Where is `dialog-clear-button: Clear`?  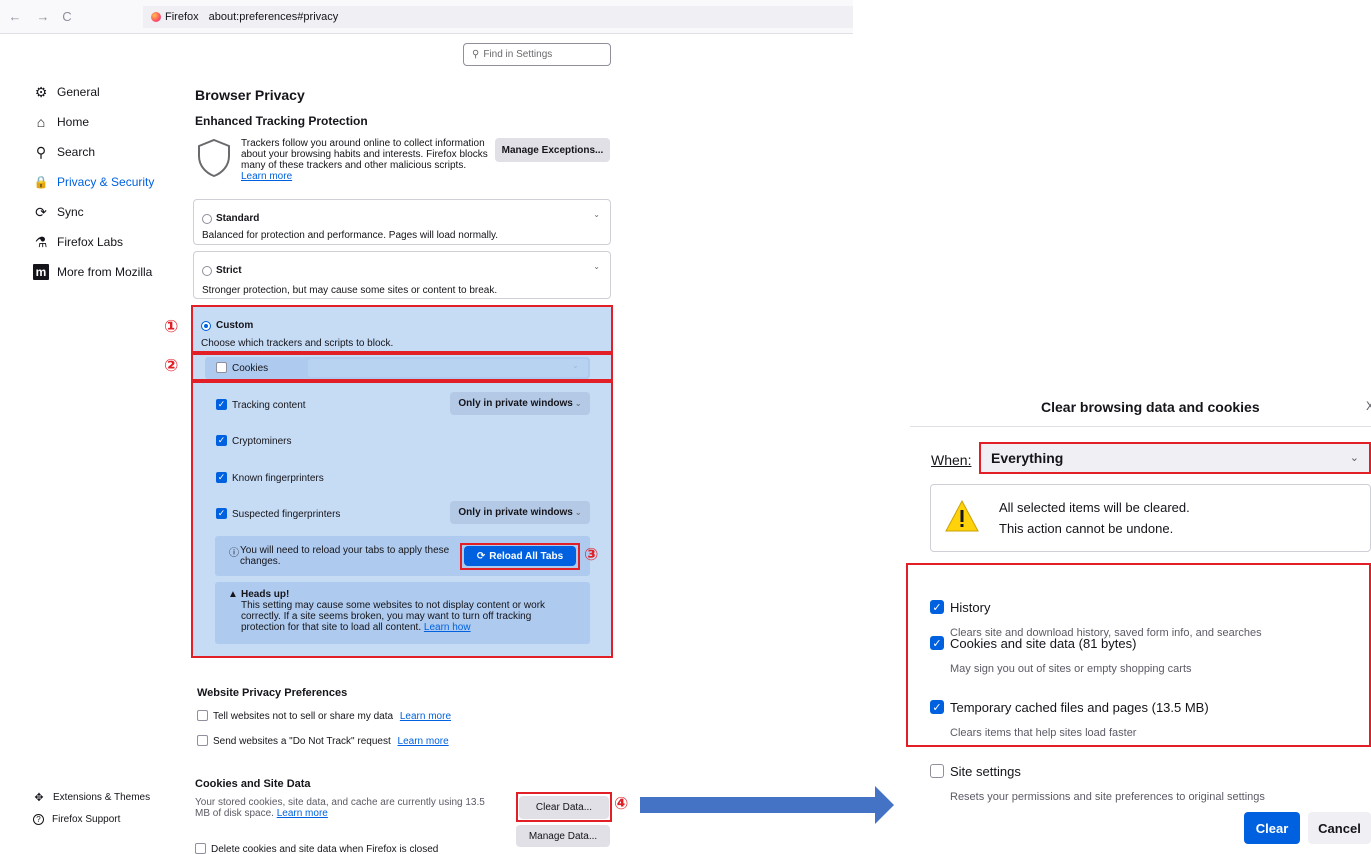
dialog-clear-button: Clear is located at coordinates (1272, 828).